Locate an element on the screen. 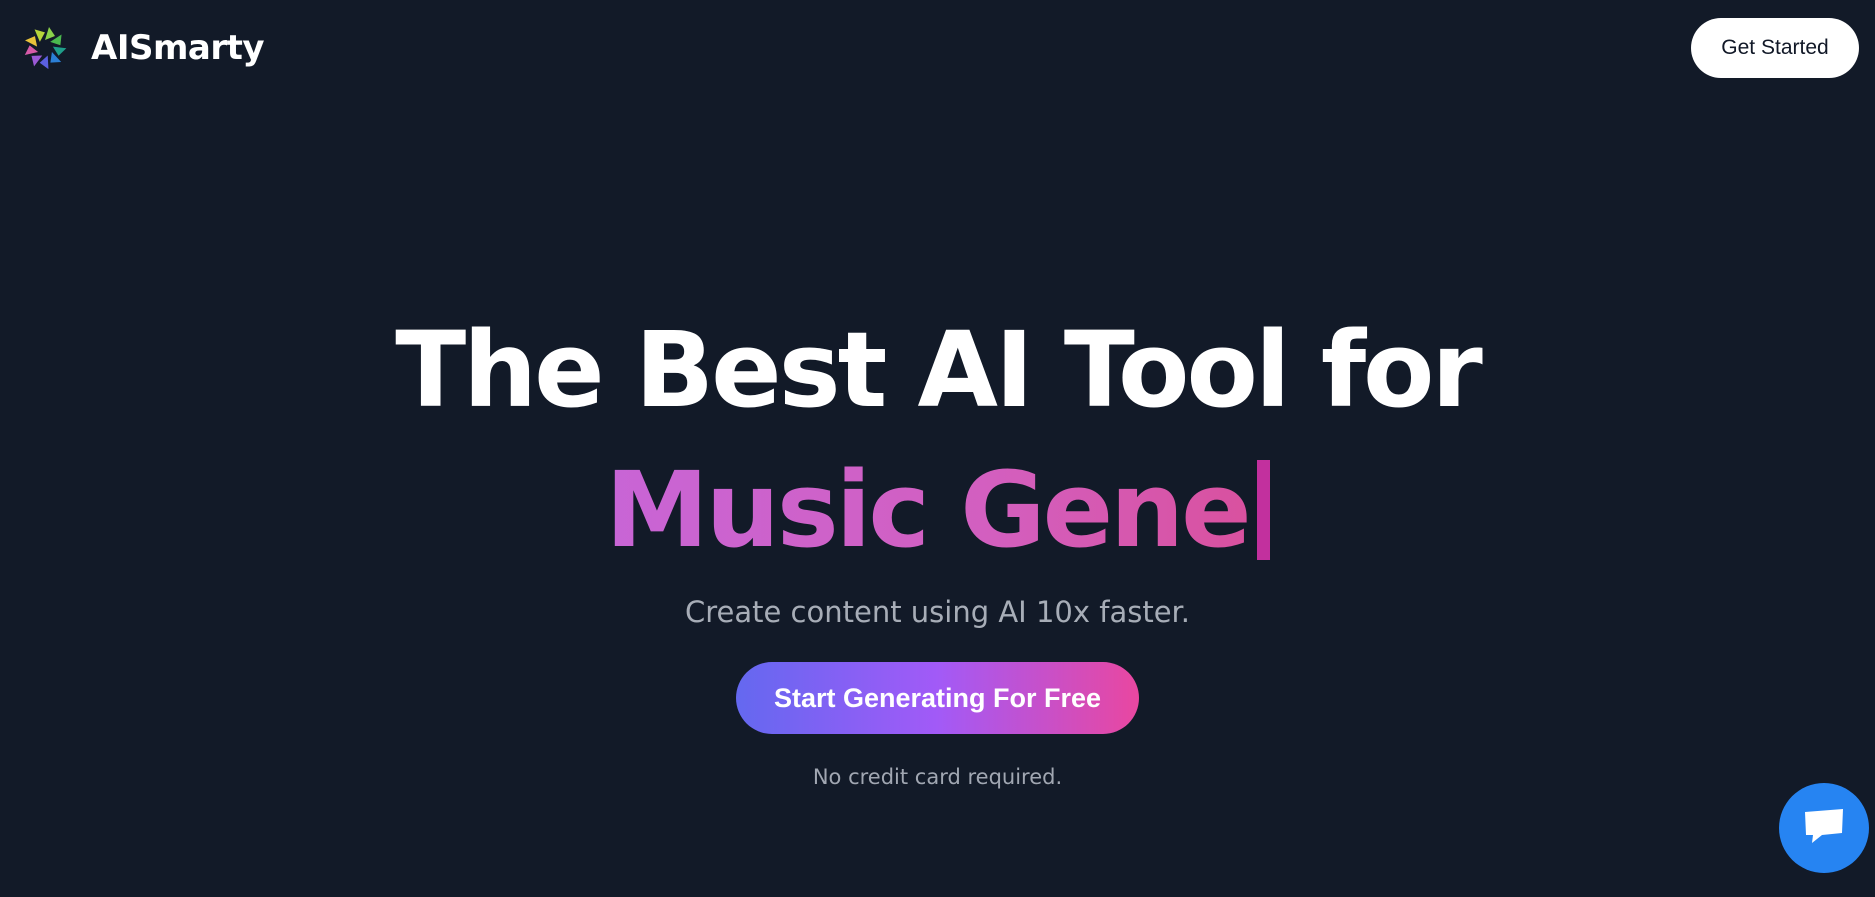  typed-headline: Music Gene is located at coordinates (937, 510).